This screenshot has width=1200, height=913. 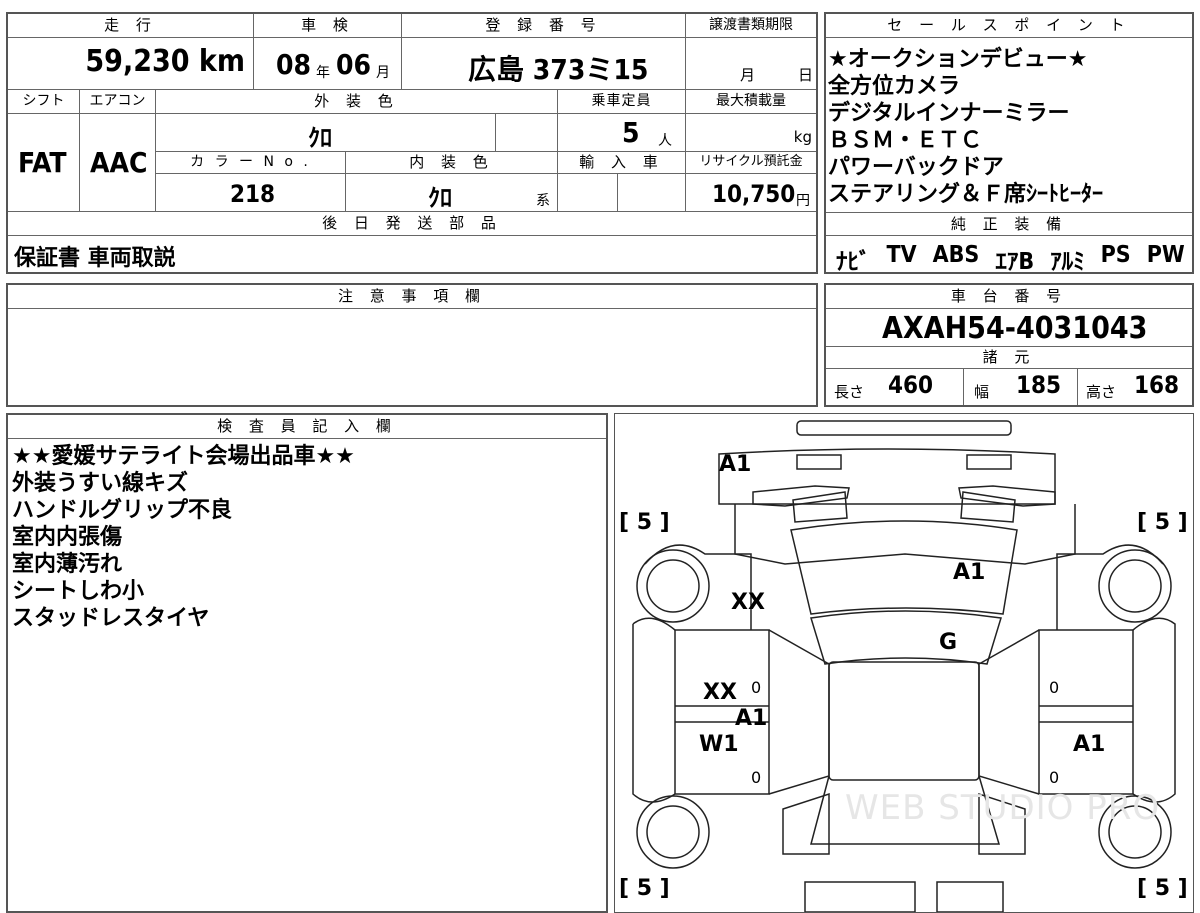 I want to click on aircon-cell: AAC, so click(x=118, y=163).